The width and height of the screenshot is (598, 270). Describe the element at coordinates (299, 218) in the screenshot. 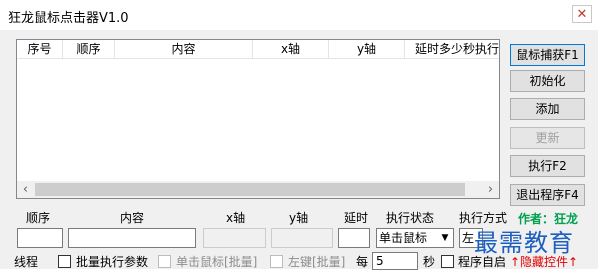

I see `y-label: y轴` at that location.